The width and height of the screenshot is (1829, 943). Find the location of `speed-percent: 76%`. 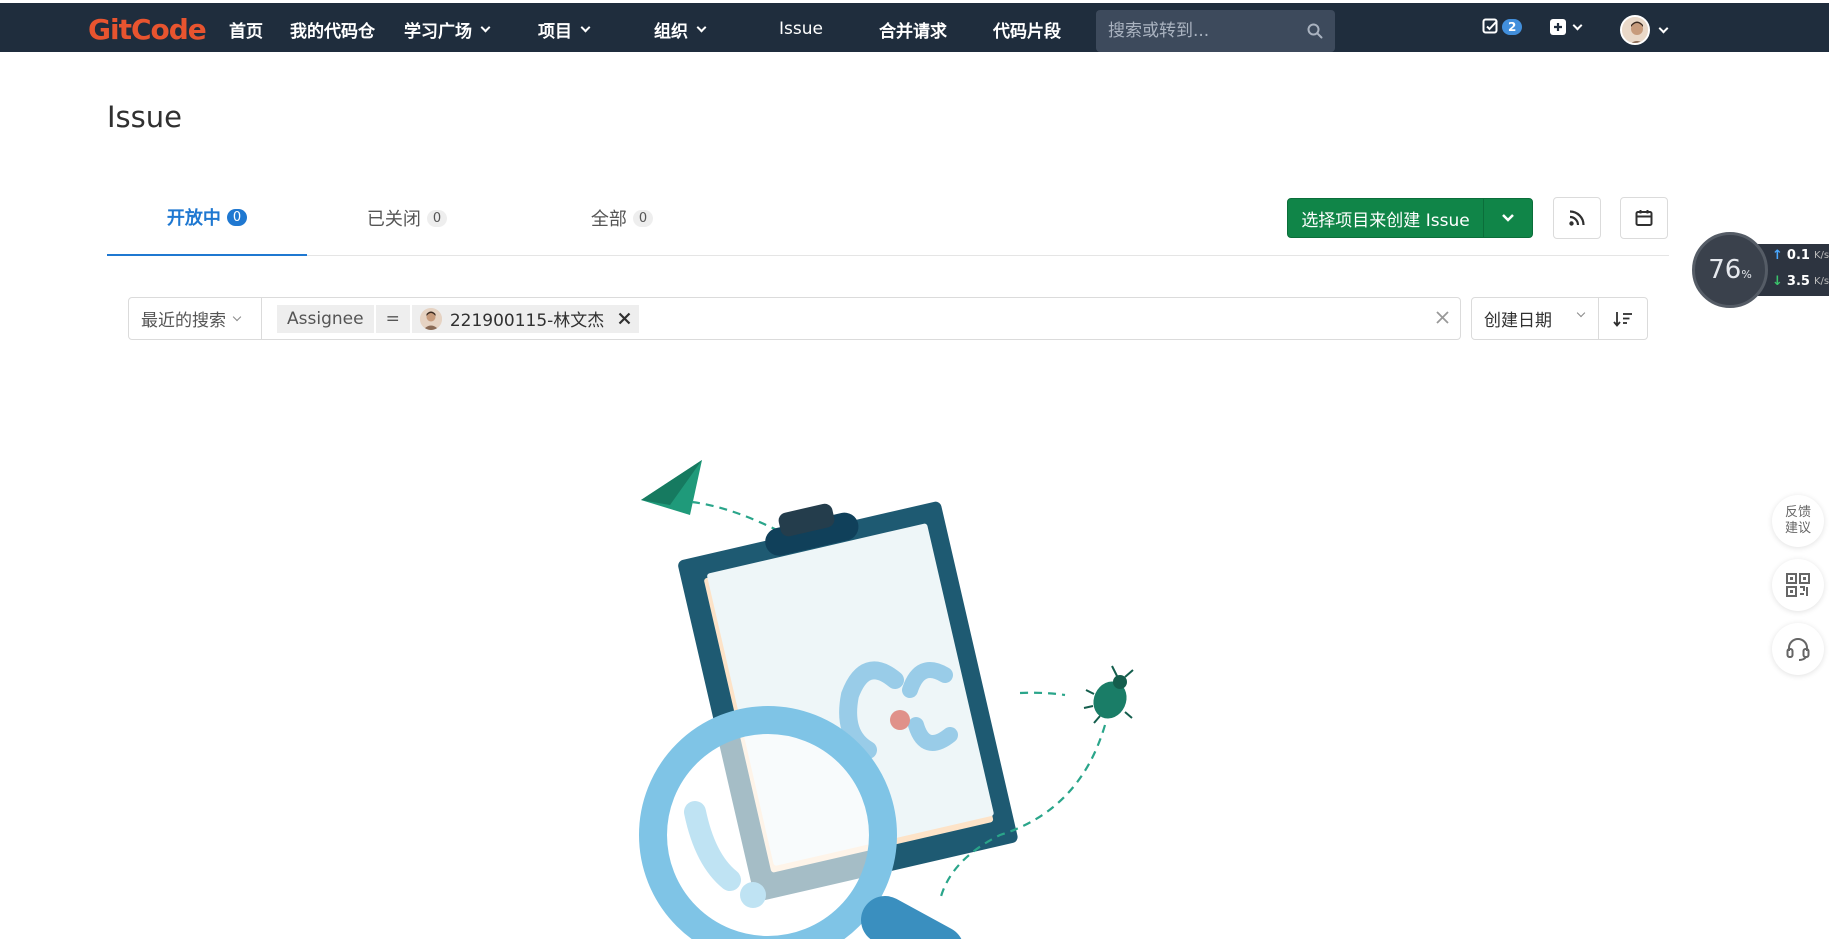

speed-percent: 76% is located at coordinates (1730, 270).